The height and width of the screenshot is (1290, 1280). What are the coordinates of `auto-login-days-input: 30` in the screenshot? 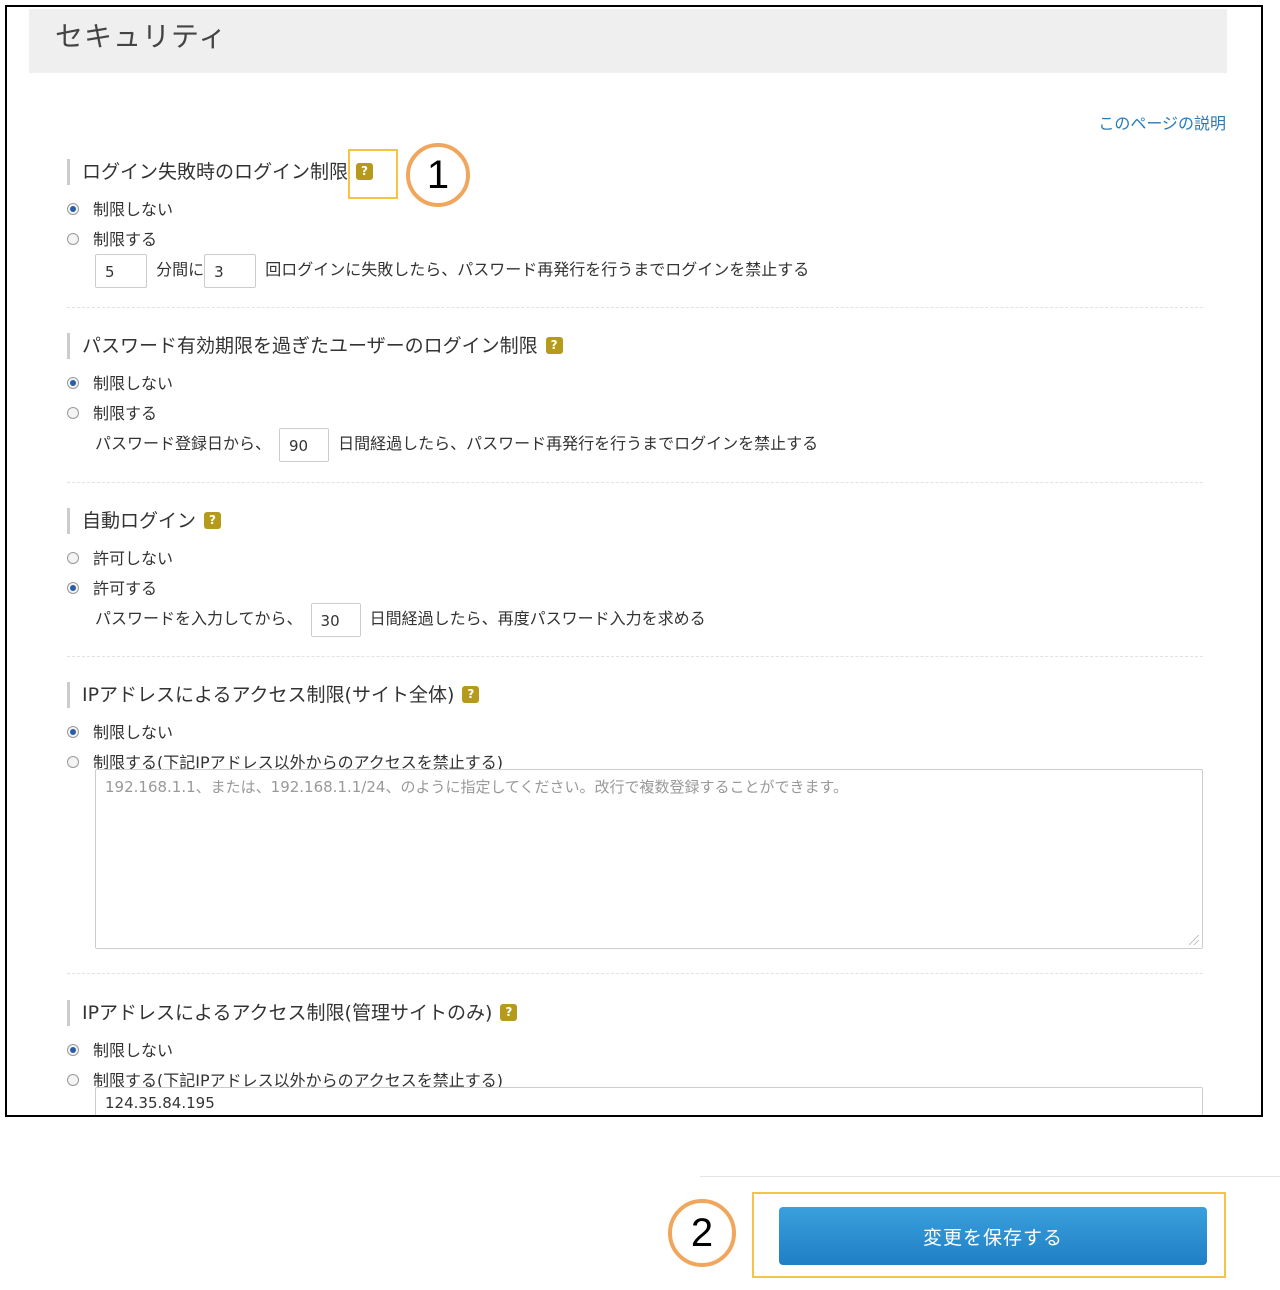 It's located at (335, 619).